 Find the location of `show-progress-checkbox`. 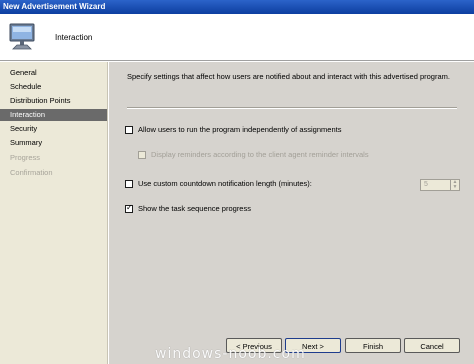

show-progress-checkbox is located at coordinates (129, 208).